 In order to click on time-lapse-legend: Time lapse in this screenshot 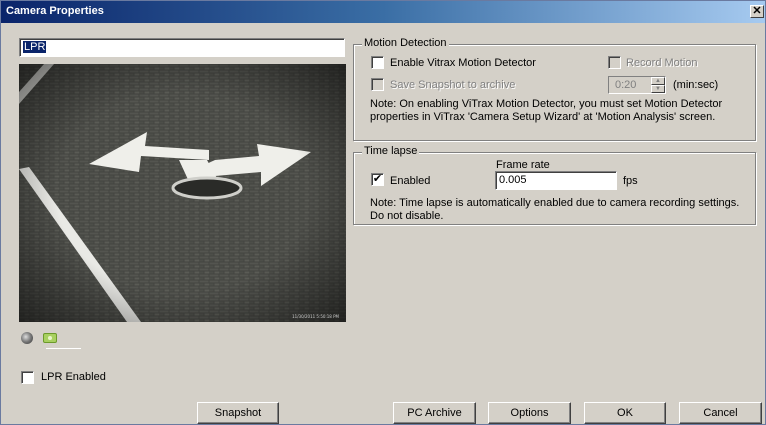, I will do `click(391, 151)`.